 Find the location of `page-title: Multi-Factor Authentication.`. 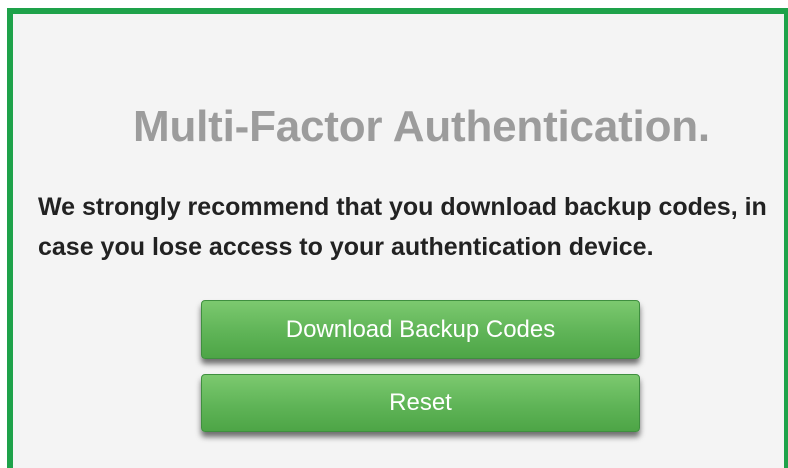

page-title: Multi-Factor Authentication. is located at coordinates (421, 126).